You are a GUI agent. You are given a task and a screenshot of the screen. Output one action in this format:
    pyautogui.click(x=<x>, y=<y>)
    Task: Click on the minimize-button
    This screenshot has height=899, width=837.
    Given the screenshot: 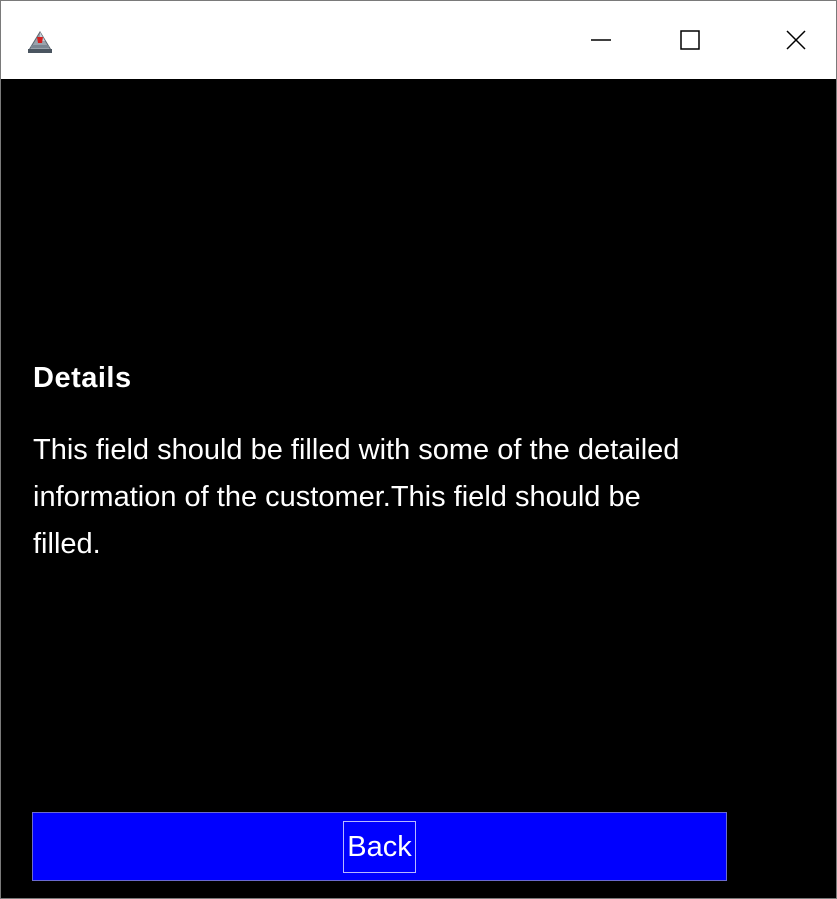 What is the action you would take?
    pyautogui.click(x=601, y=40)
    